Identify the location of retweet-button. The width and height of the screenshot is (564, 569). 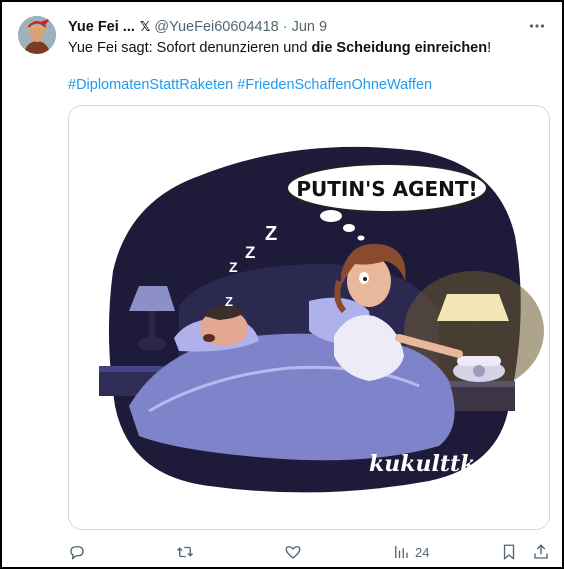
(185, 552).